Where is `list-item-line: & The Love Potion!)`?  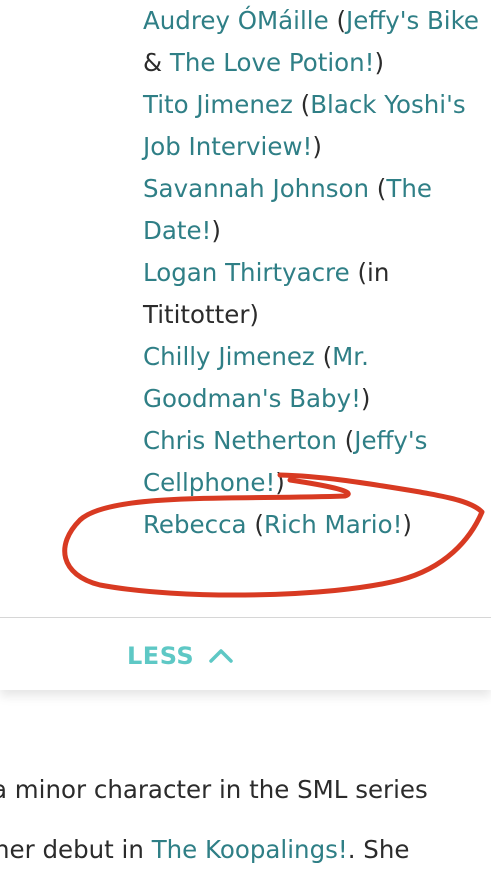 list-item-line: & The Love Potion!) is located at coordinates (317, 63).